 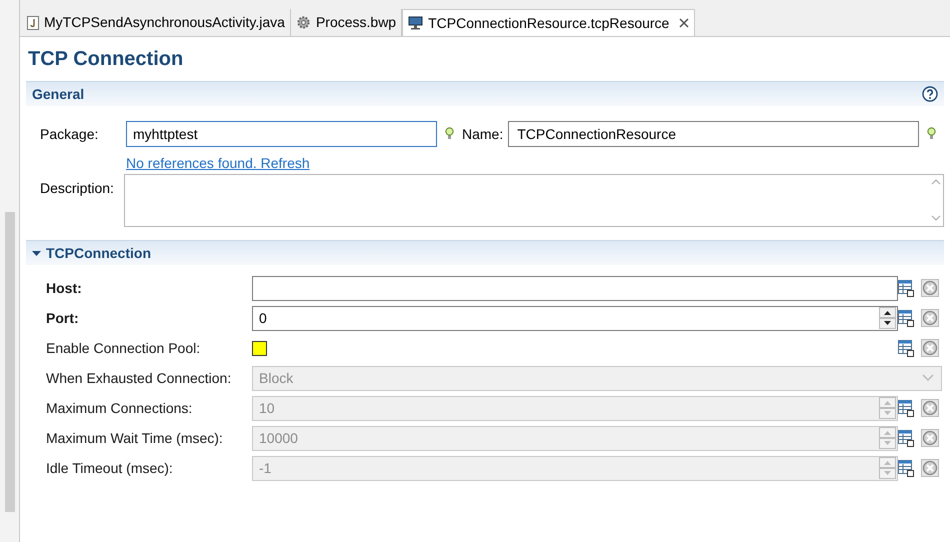 I want to click on section-title: General, so click(x=59, y=94).